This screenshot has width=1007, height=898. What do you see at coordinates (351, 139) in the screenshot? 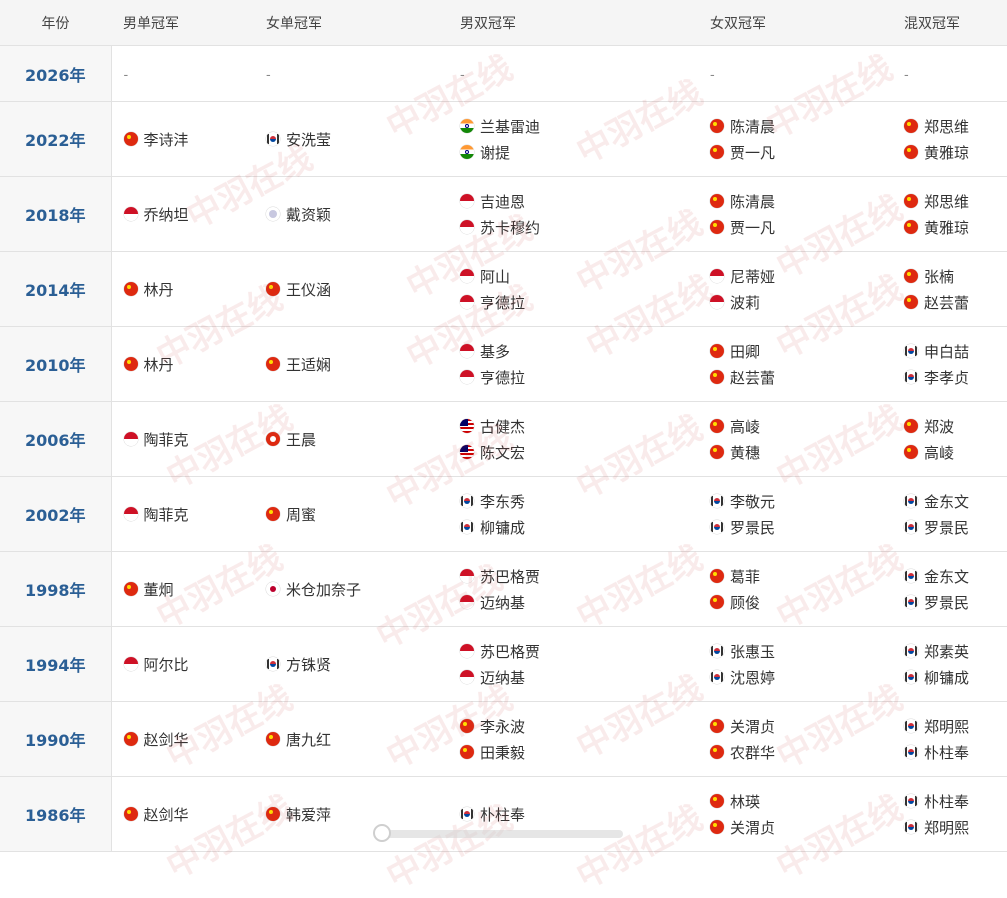
I see `womens-singles-cell: 安洗莹` at bounding box center [351, 139].